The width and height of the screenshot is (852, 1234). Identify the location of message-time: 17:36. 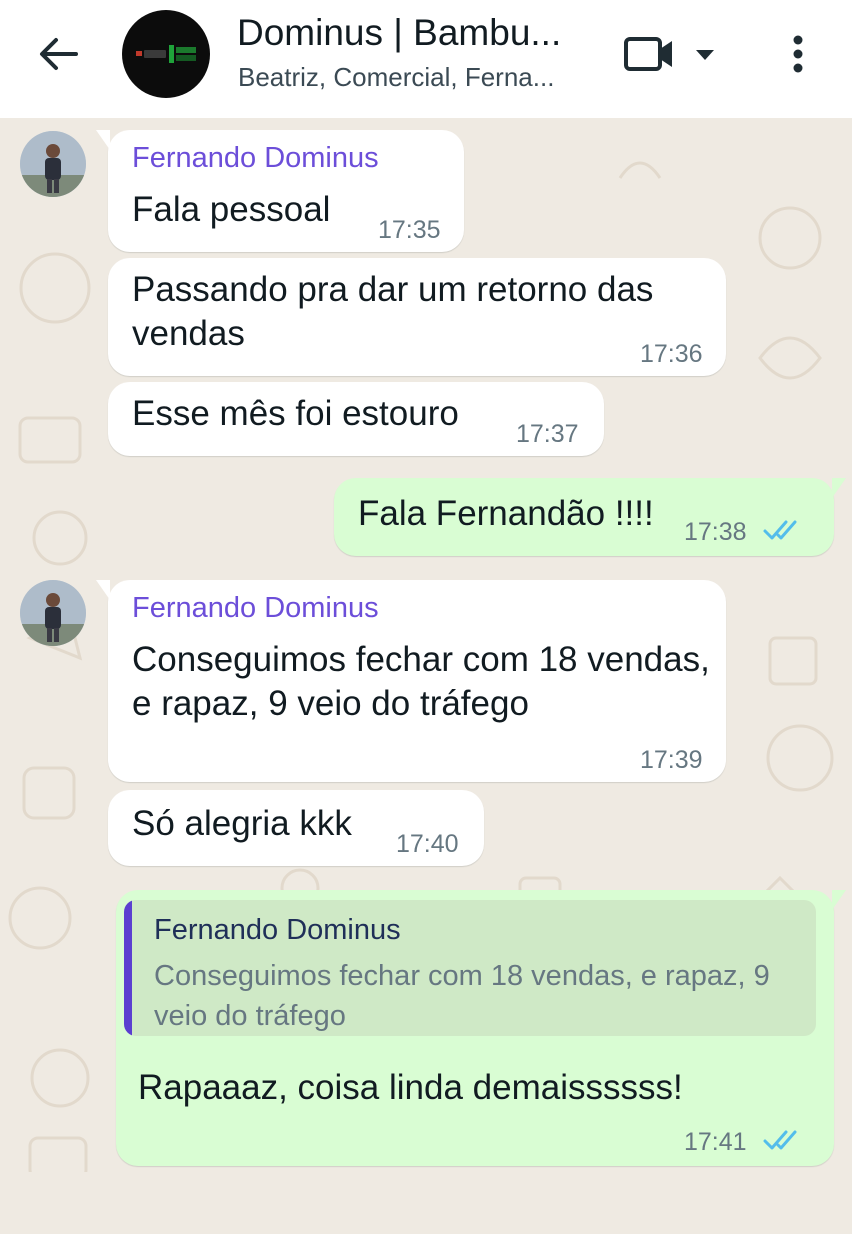
(671, 354).